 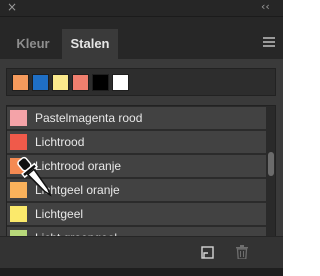 I want to click on swatch-row: Lichtgeel, so click(x=136, y=215).